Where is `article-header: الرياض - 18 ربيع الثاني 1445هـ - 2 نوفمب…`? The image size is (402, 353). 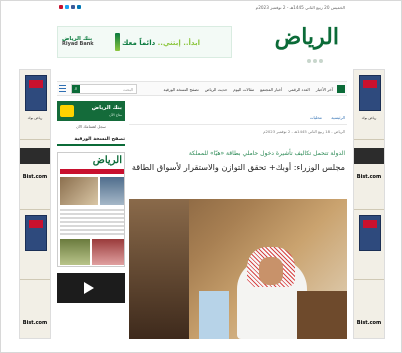 article-header: الرياض - 18 ربيع الثاني 1445هـ - 2 نوفمب… is located at coordinates (238, 151).